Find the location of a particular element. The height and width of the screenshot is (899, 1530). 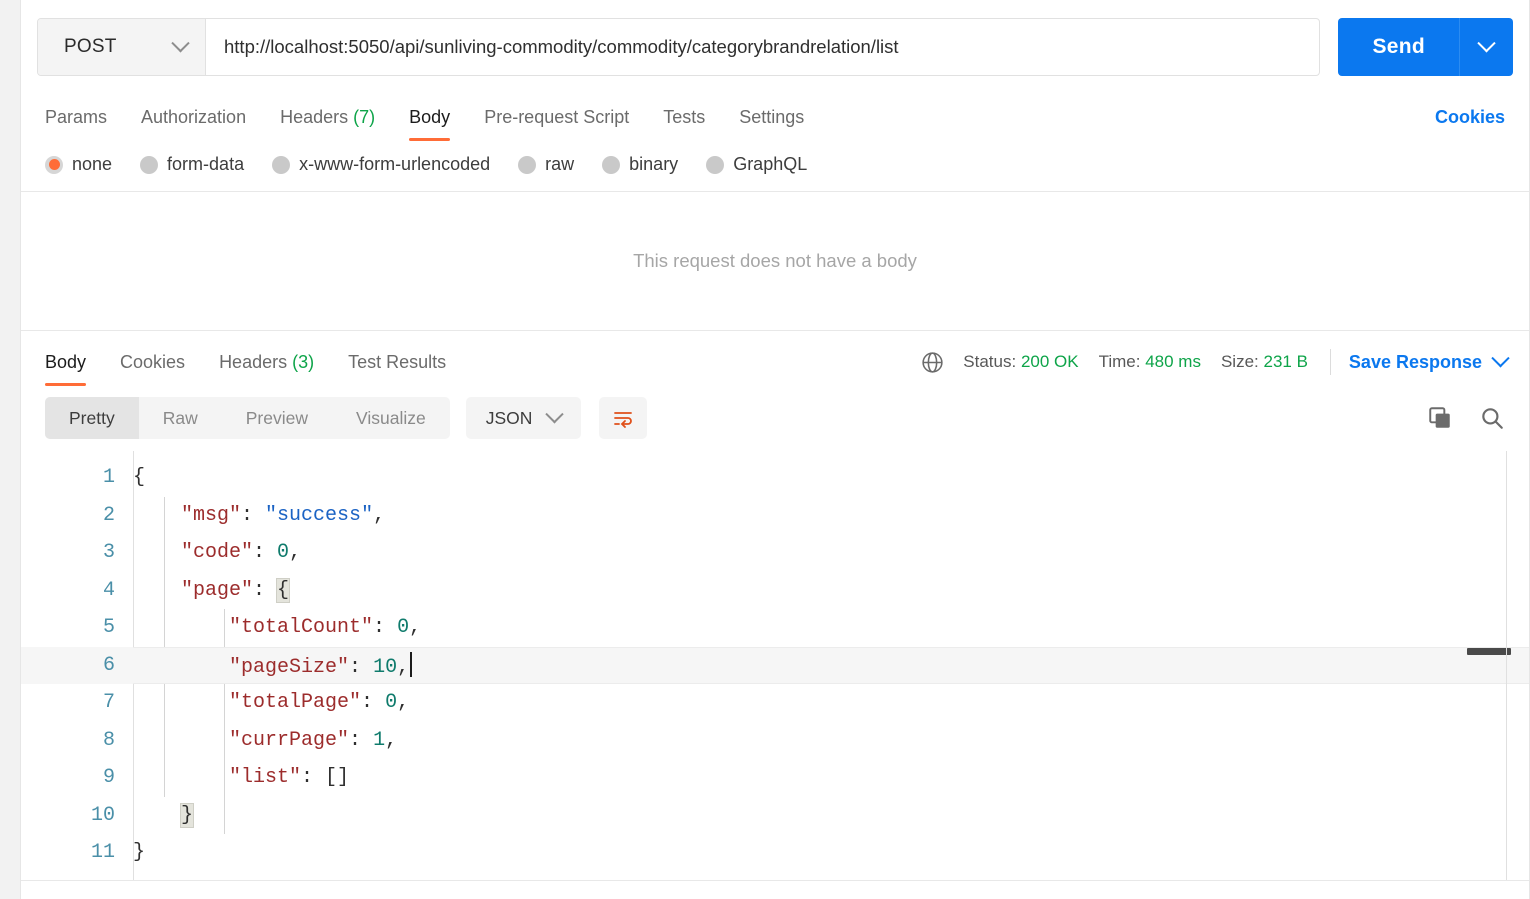

horizontal-scrollbar is located at coordinates (1489, 651).